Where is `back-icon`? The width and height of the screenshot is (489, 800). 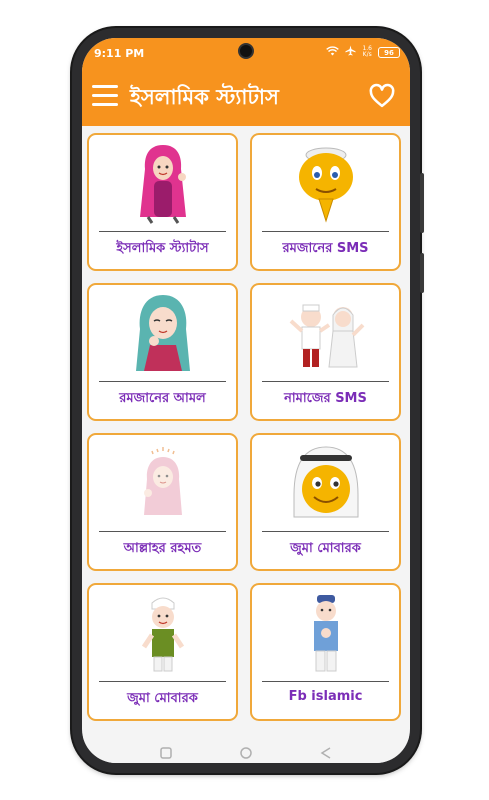
back-icon is located at coordinates (326, 751).